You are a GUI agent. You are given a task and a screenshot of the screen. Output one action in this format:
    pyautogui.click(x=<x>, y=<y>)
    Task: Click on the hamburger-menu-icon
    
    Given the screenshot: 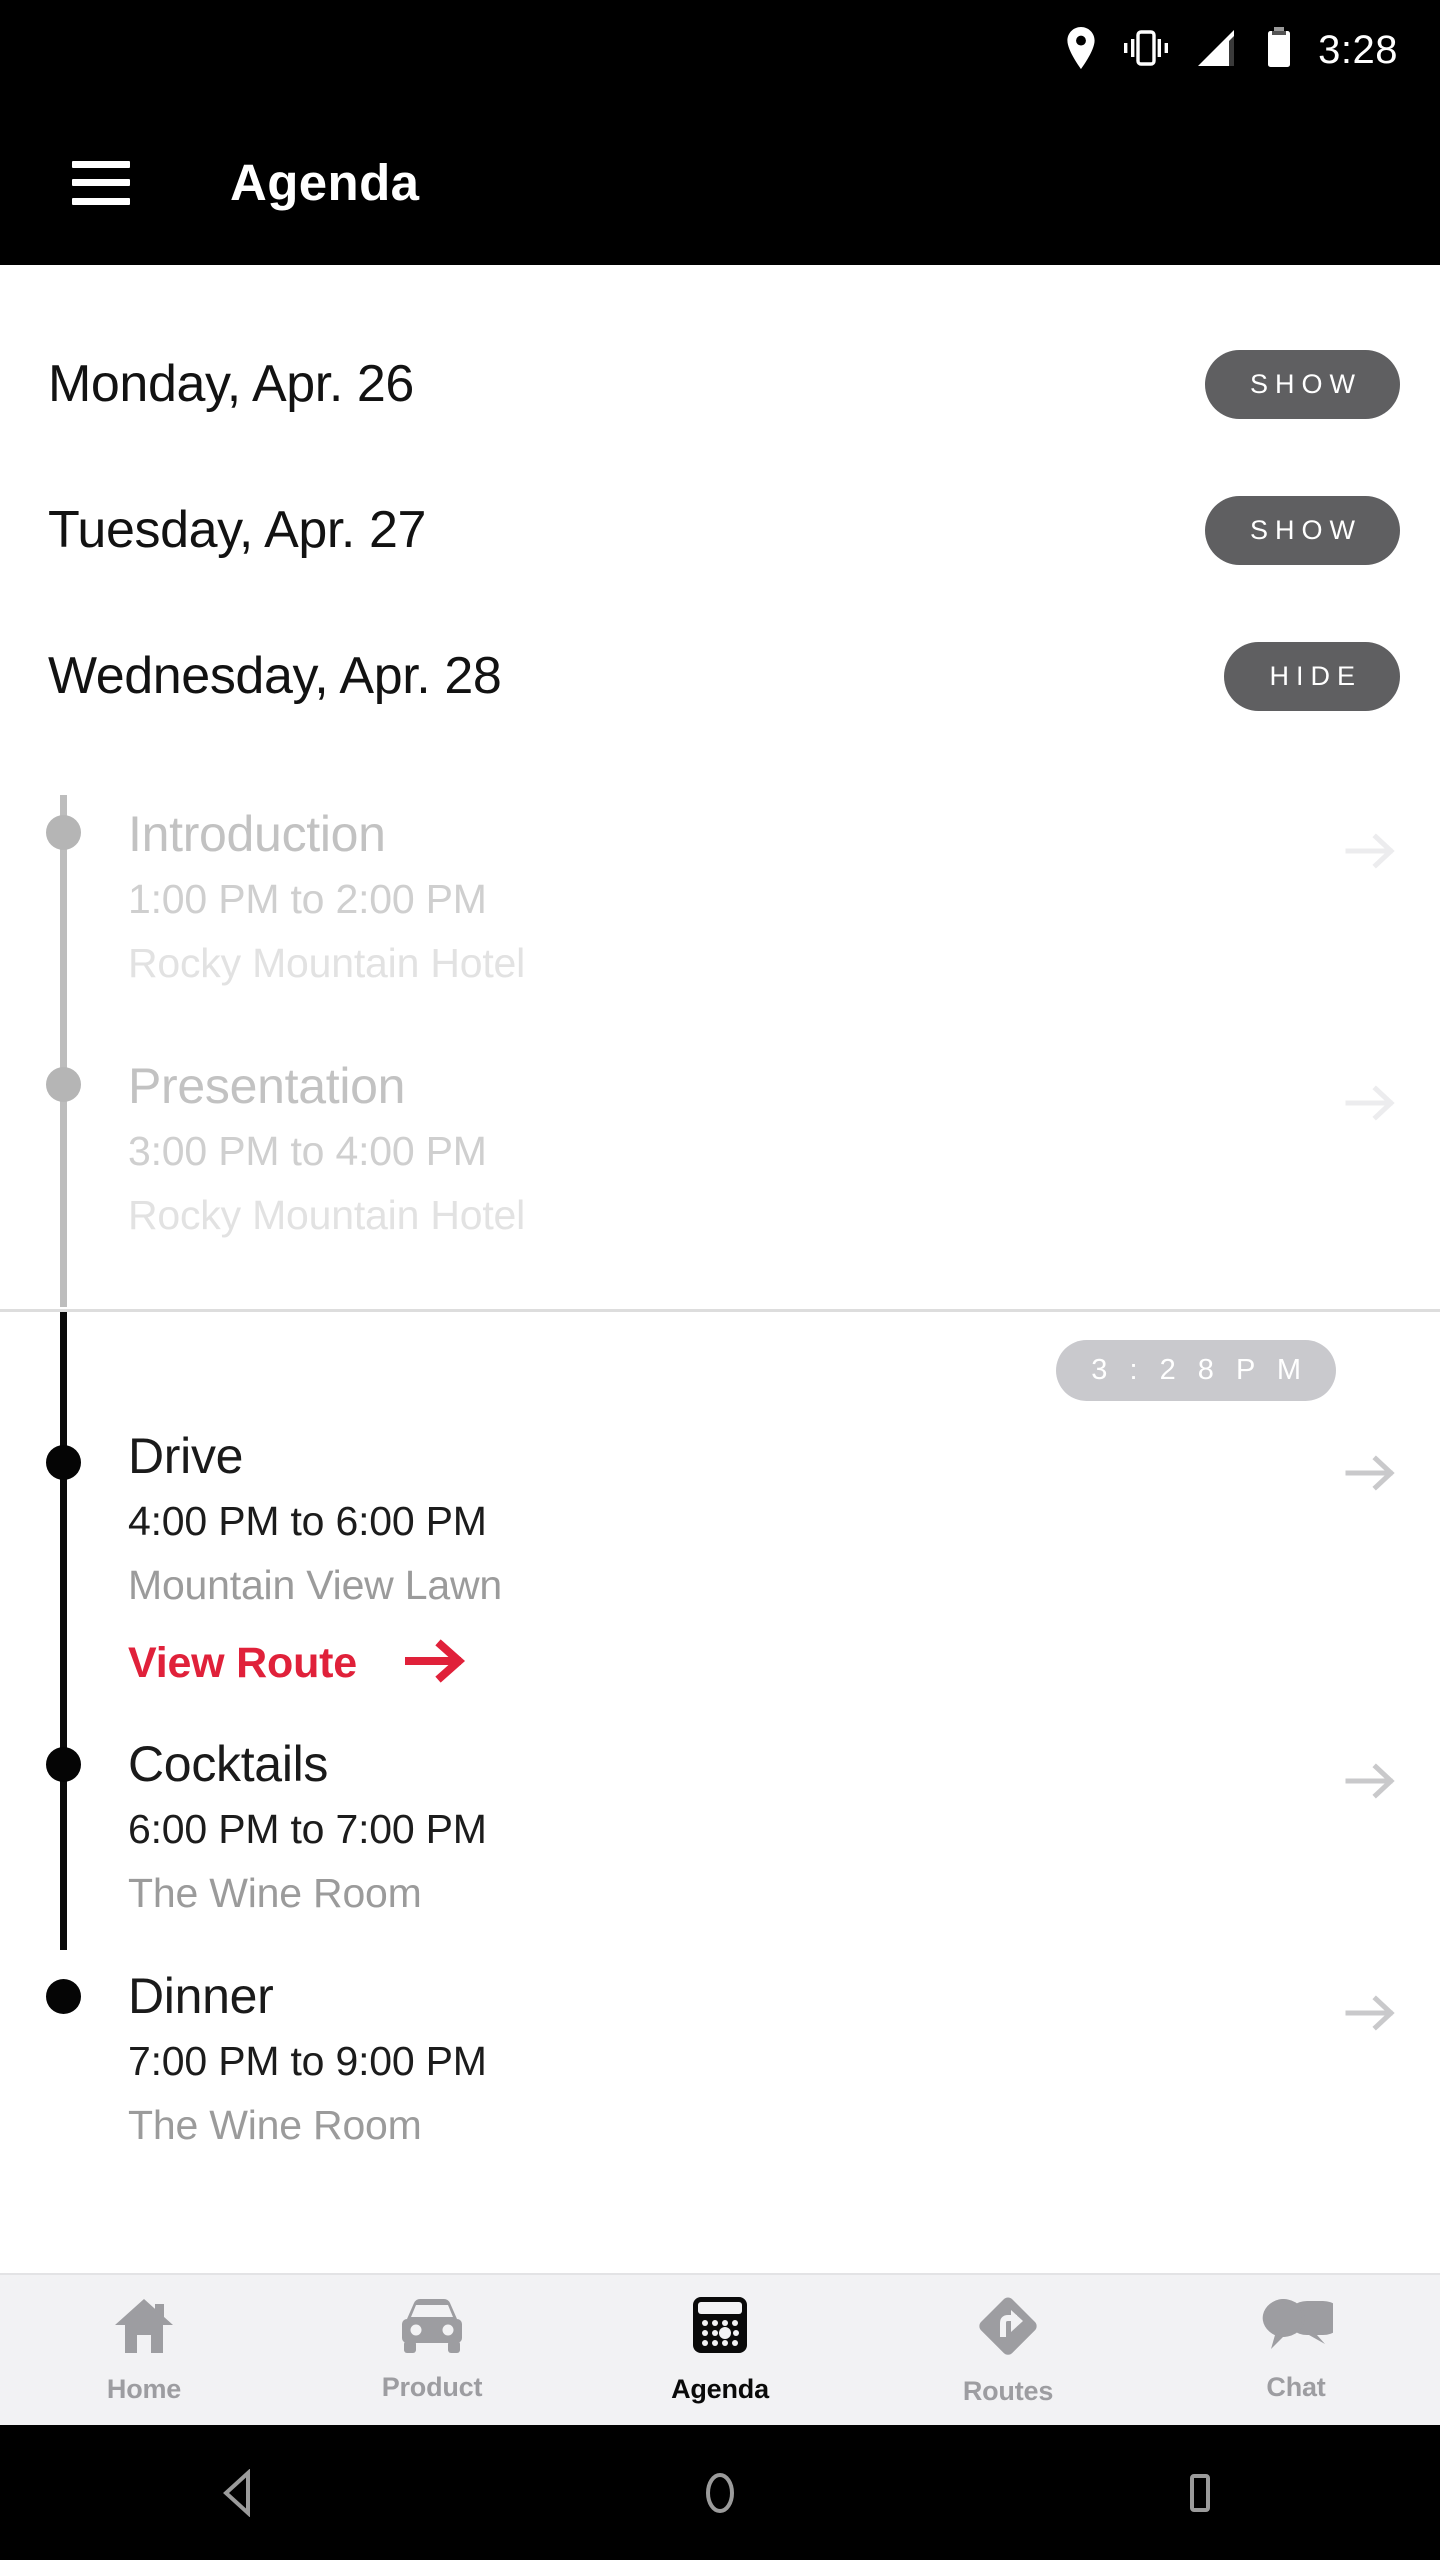 What is the action you would take?
    pyautogui.click(x=101, y=182)
    